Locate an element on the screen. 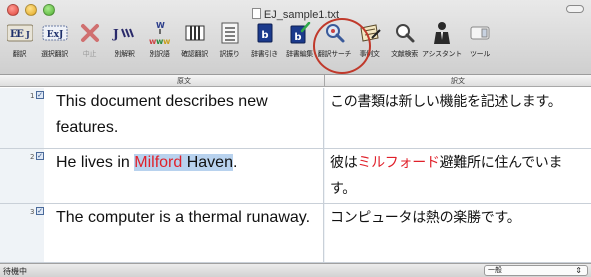 The width and height of the screenshot is (591, 277). target-proper-noun: ミルフォード is located at coordinates (398, 163).